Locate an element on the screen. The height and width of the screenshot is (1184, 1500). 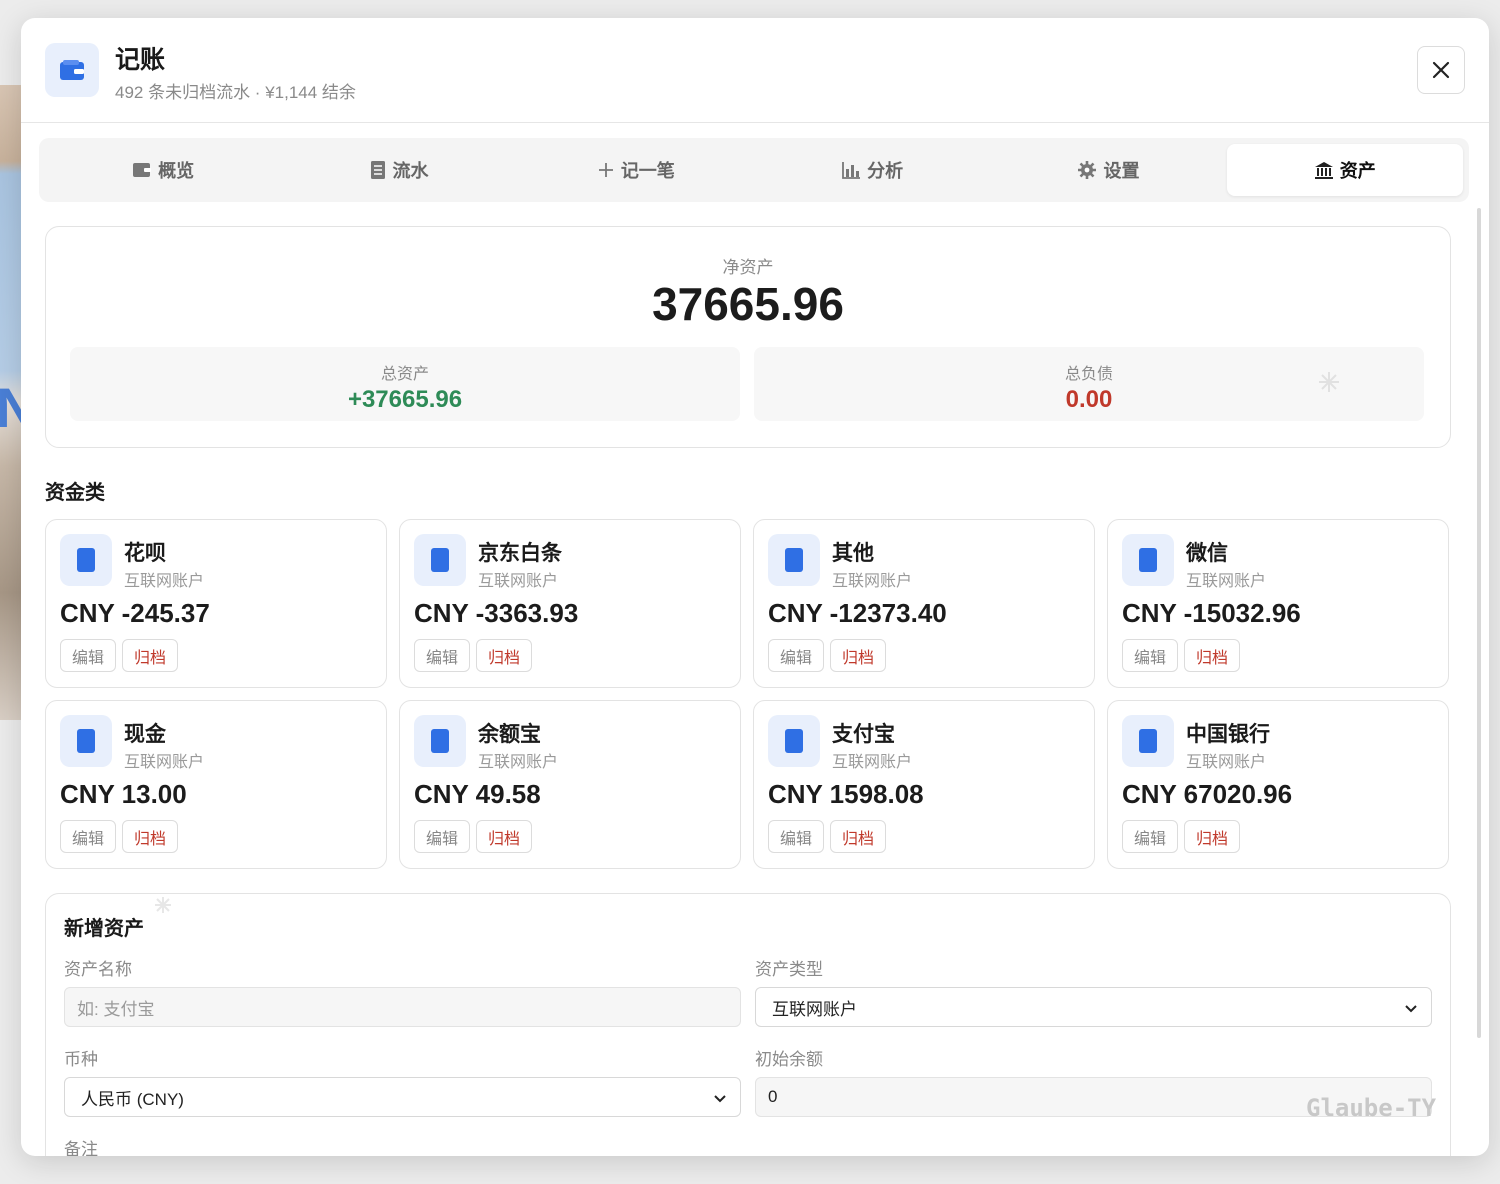
tab-label: 资产 is located at coordinates (1357, 171).